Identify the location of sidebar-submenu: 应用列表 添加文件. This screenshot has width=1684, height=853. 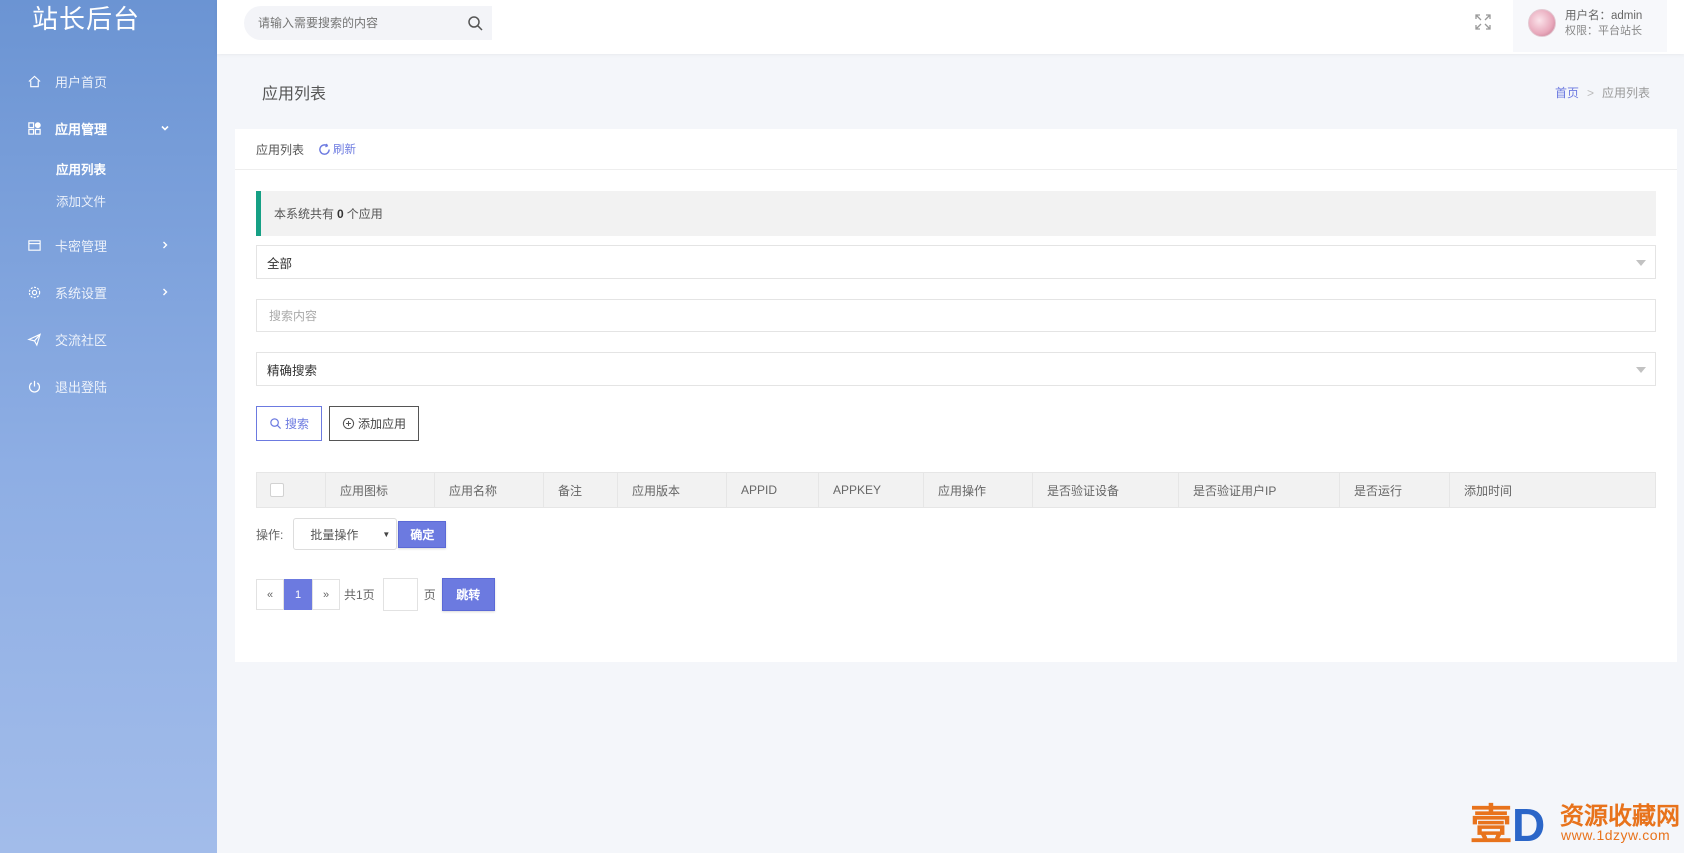
(108, 187).